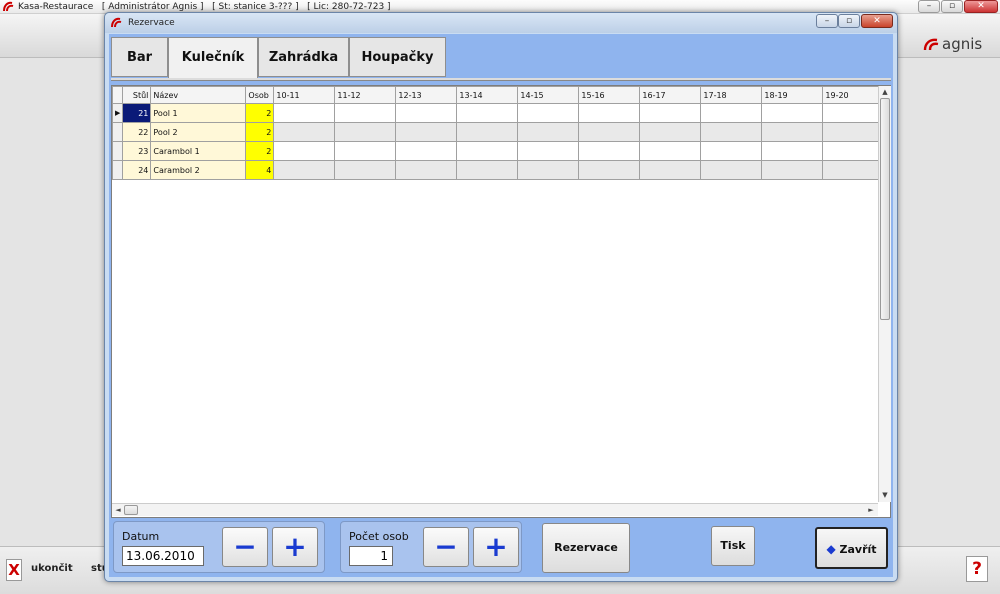 The image size is (1000, 594). I want to click on main-minimize-button: –, so click(929, 6).